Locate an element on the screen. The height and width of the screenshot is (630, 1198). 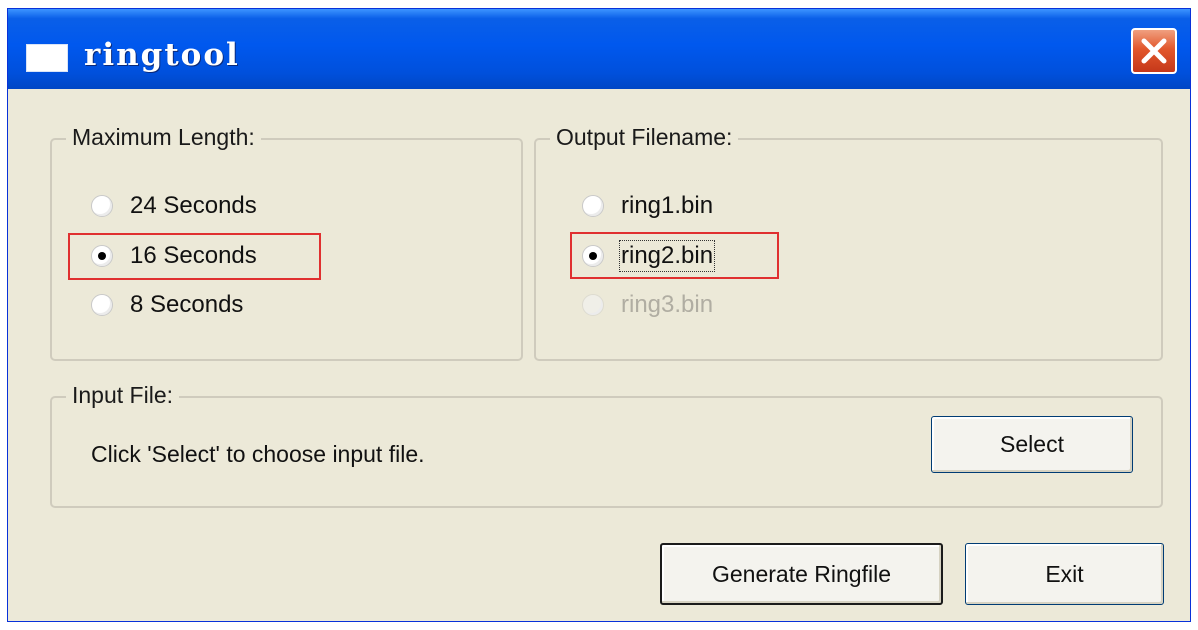
generate-ringfile-button: Generate Ringfile is located at coordinates (801, 574).